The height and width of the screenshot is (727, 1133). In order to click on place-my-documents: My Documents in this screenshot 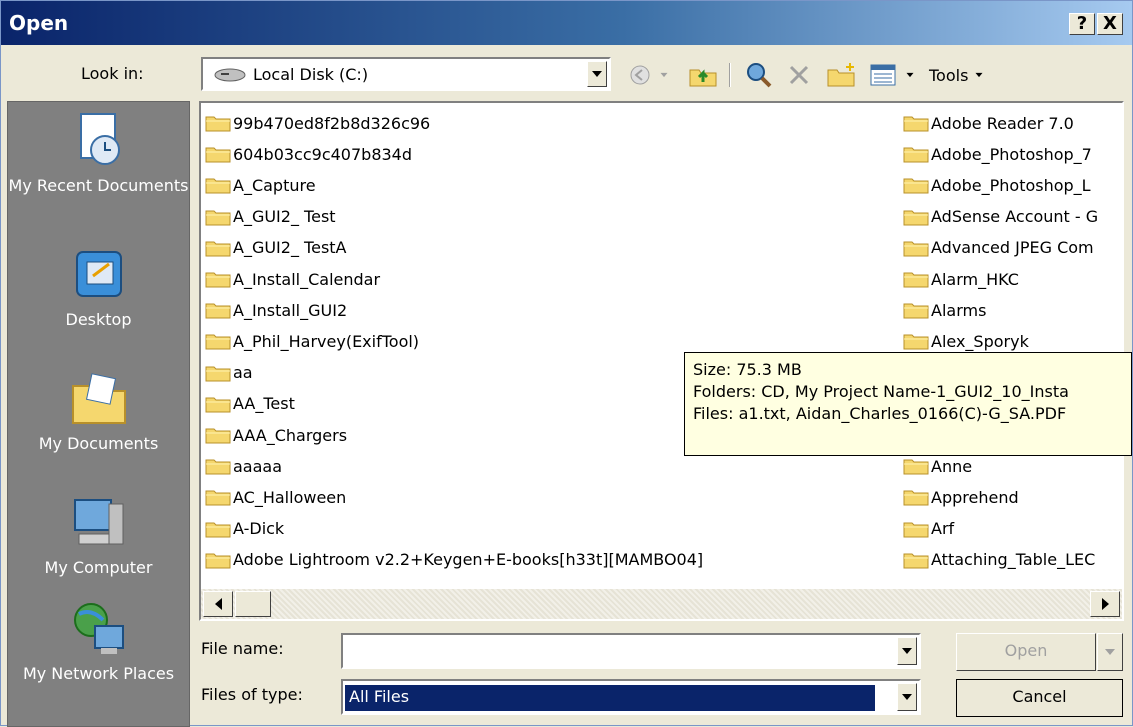, I will do `click(98, 412)`.